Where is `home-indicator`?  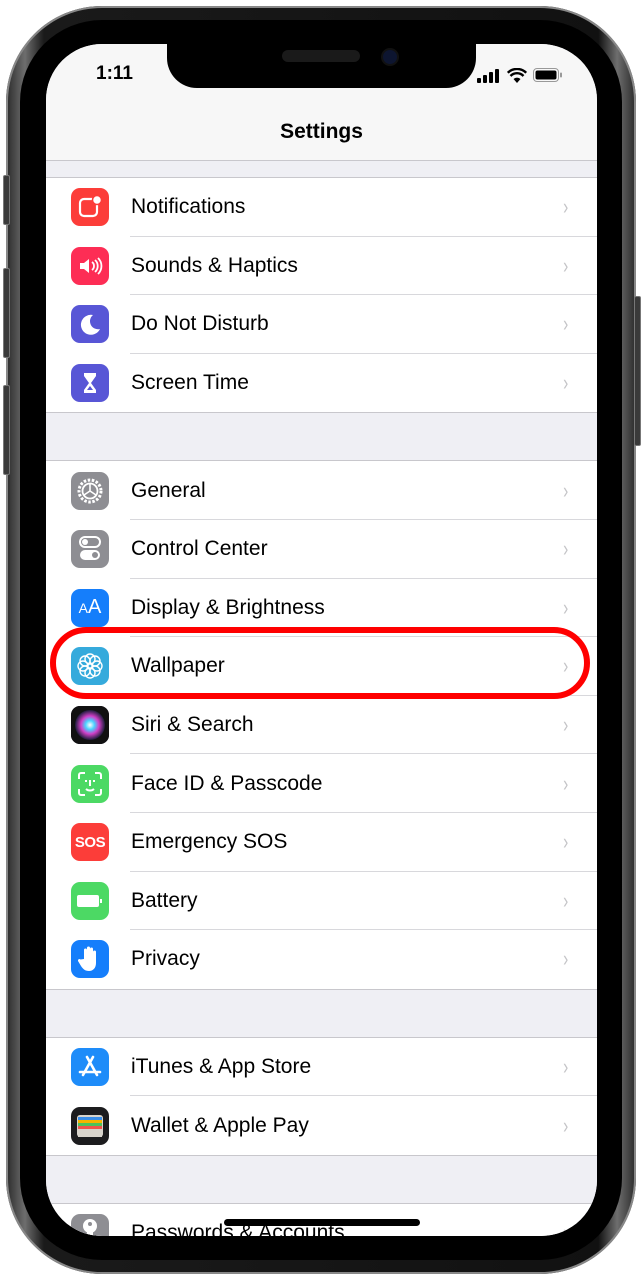
home-indicator is located at coordinates (322, 1222).